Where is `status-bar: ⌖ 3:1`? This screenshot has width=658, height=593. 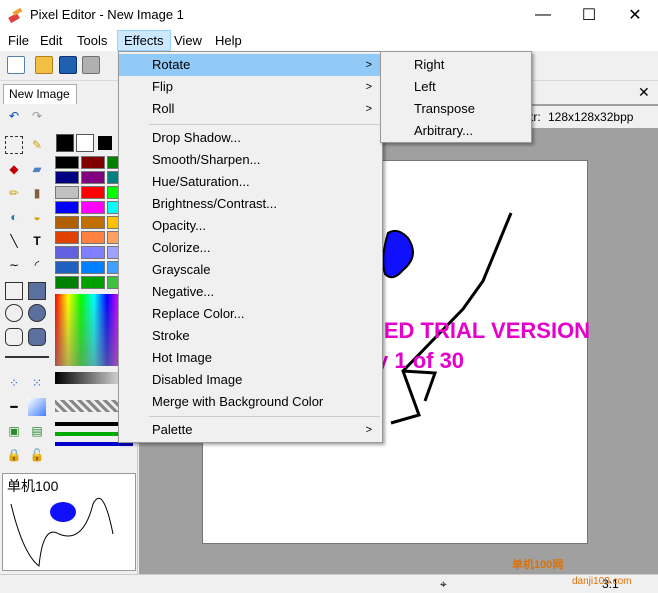 status-bar: ⌖ 3:1 is located at coordinates (329, 583).